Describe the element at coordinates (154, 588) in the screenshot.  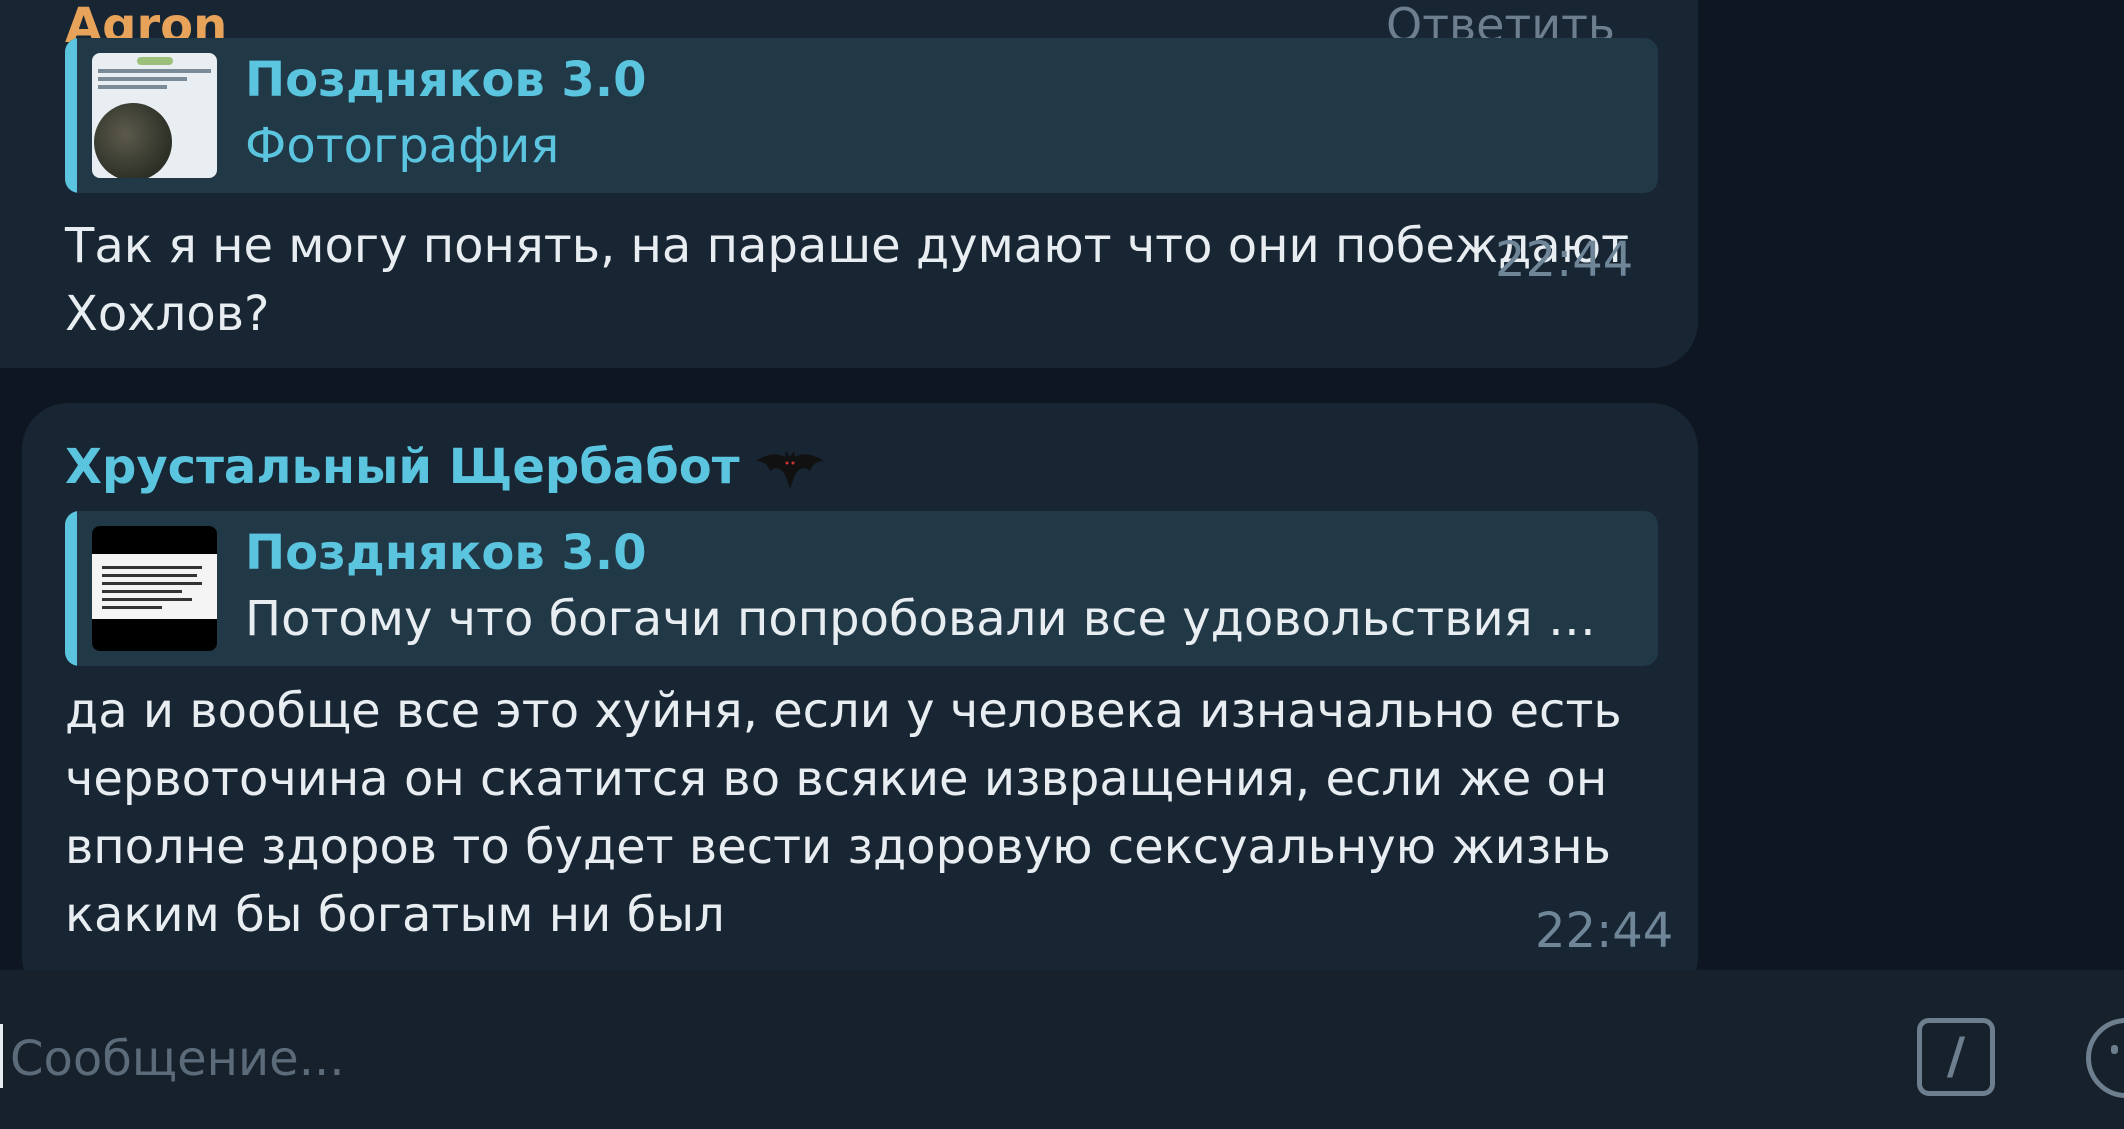
I see `document-thumbnail` at that location.